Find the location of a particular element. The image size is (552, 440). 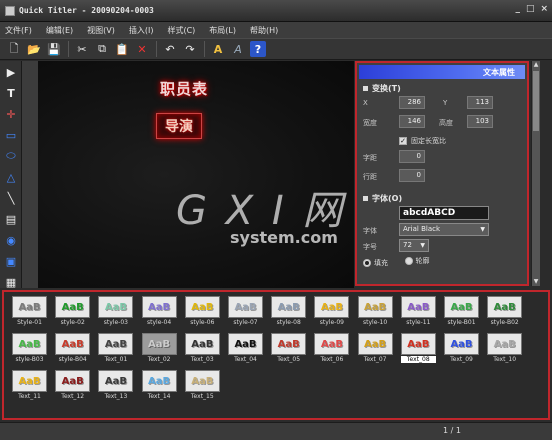

redo-icon: ↷ is located at coordinates (190, 49).